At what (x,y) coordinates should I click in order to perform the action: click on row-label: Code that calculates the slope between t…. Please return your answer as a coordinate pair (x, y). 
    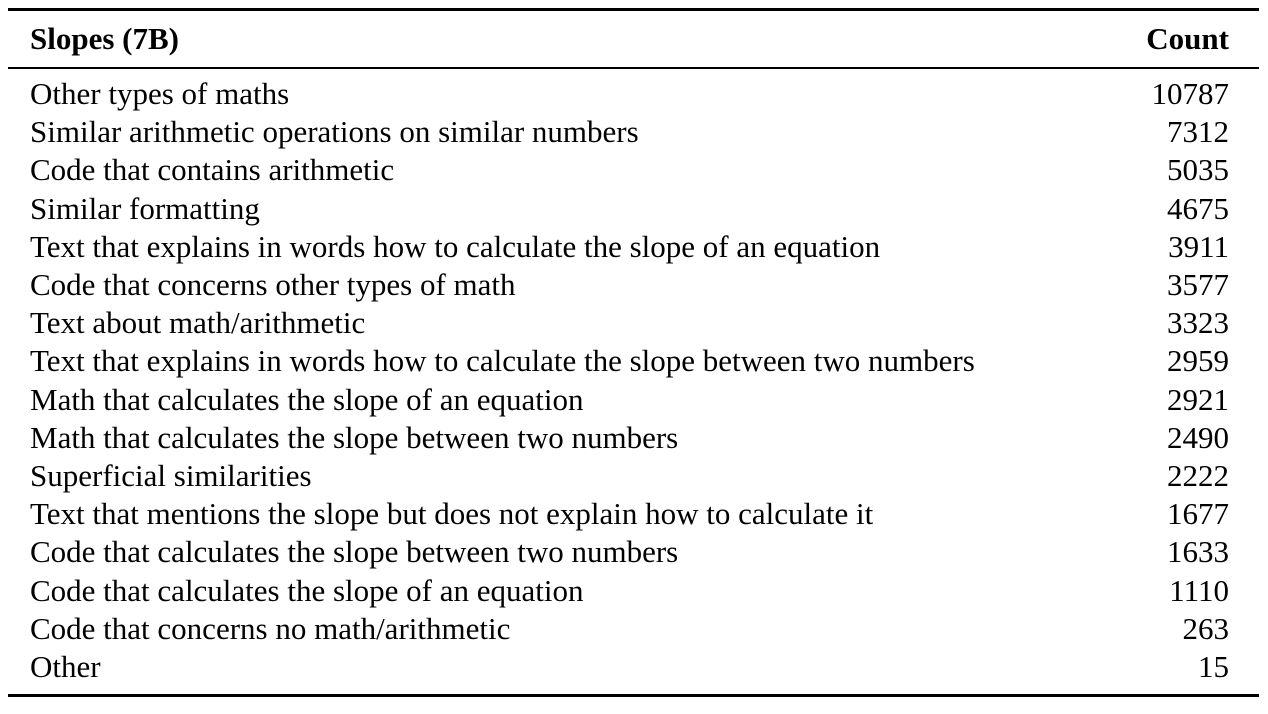
    Looking at the image, I should click on (354, 552).